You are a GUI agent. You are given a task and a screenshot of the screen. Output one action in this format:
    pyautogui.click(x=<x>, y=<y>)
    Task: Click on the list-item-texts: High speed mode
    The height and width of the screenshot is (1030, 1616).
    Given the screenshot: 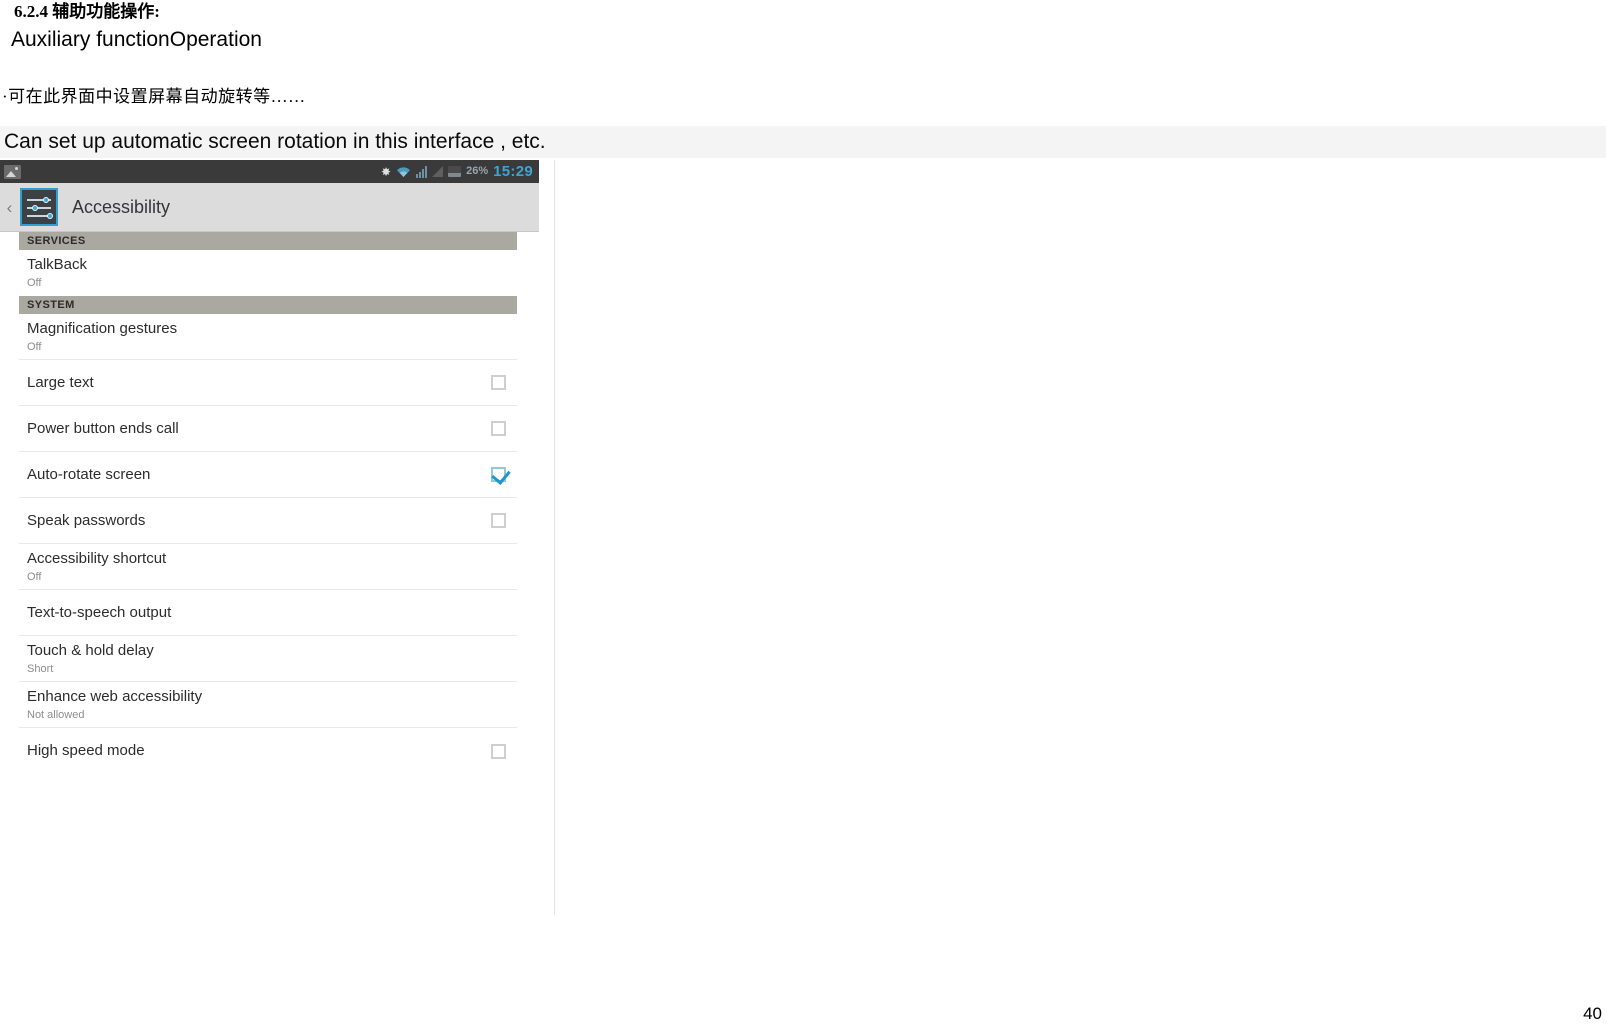 What is the action you would take?
    pyautogui.click(x=86, y=751)
    